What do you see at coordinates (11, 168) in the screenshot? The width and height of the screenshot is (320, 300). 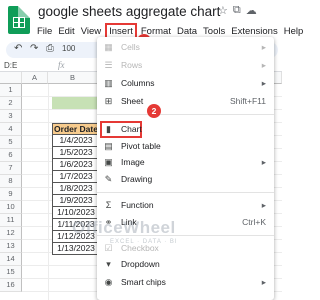 I see `row-header: 7` at bounding box center [11, 168].